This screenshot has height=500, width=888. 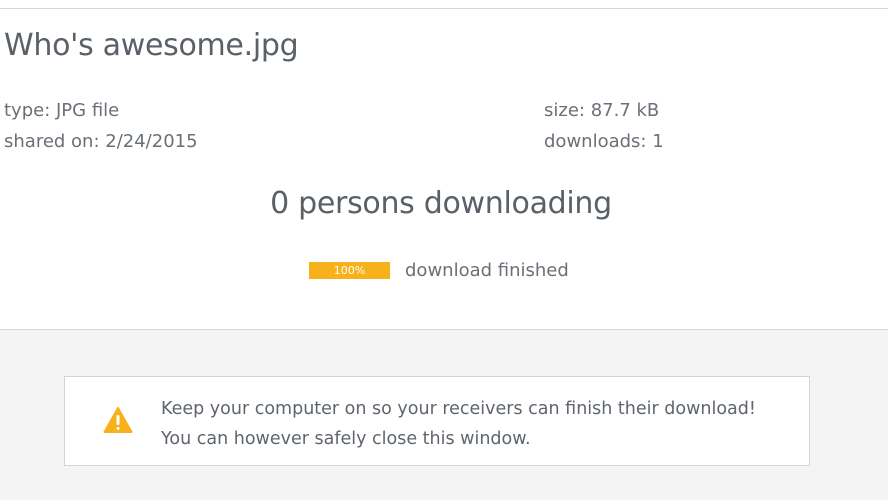 What do you see at coordinates (602, 110) in the screenshot?
I see `file-size: size: 87.7 kB` at bounding box center [602, 110].